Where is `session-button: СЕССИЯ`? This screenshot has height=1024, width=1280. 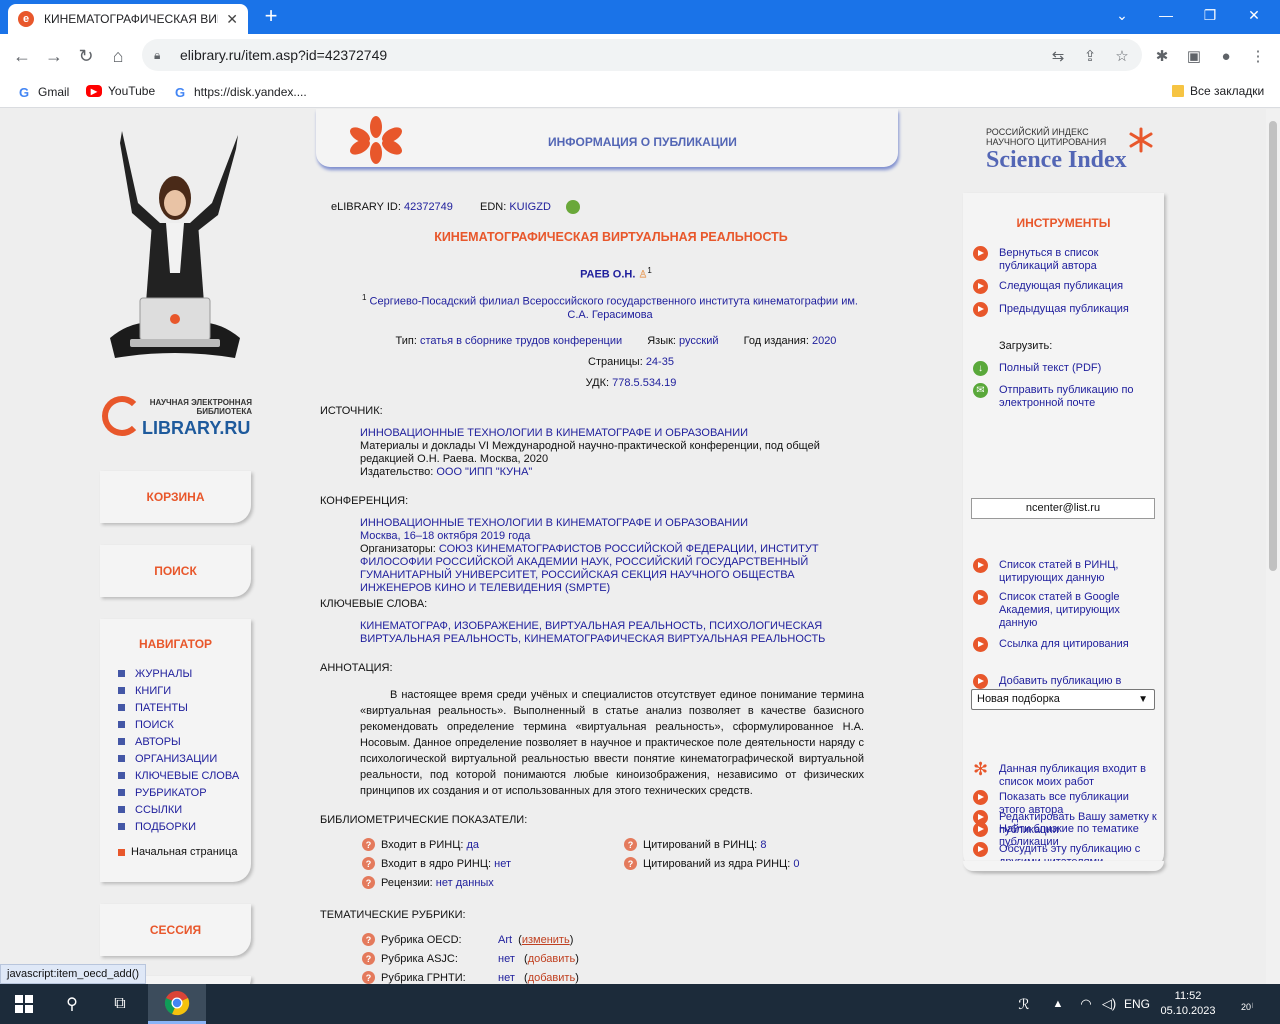
session-button: СЕССИЯ is located at coordinates (175, 930).